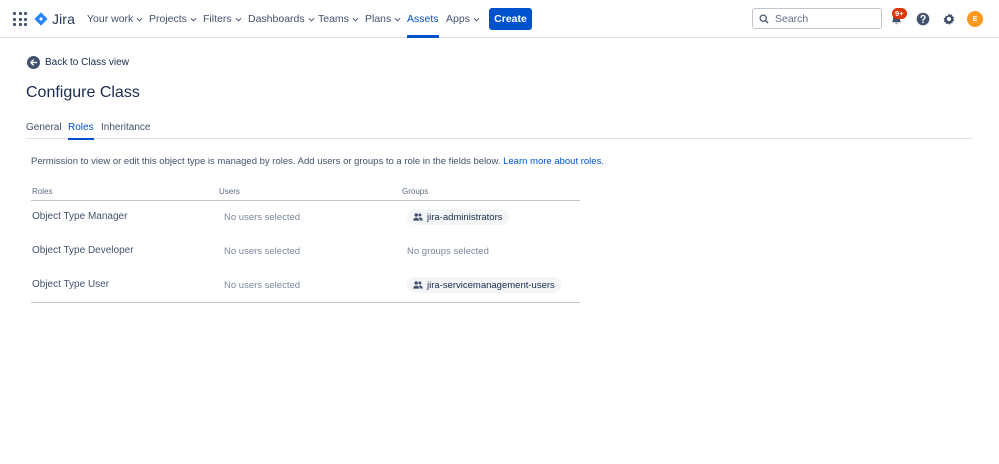 This screenshot has height=464, width=999. Describe the element at coordinates (80, 216) in the screenshot. I see `role-name: Object Type Manager` at that location.